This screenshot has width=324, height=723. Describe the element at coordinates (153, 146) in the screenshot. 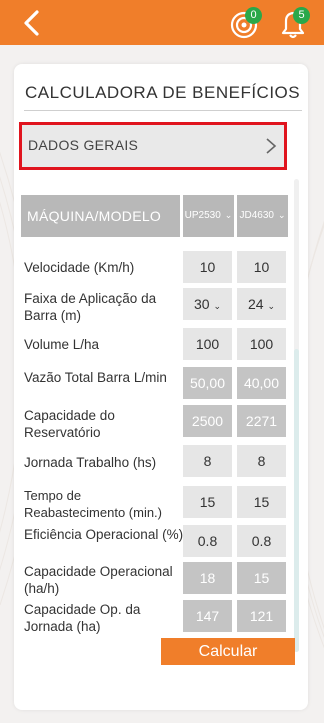

I see `general-data-section-button: DADOS GERAIS` at that location.